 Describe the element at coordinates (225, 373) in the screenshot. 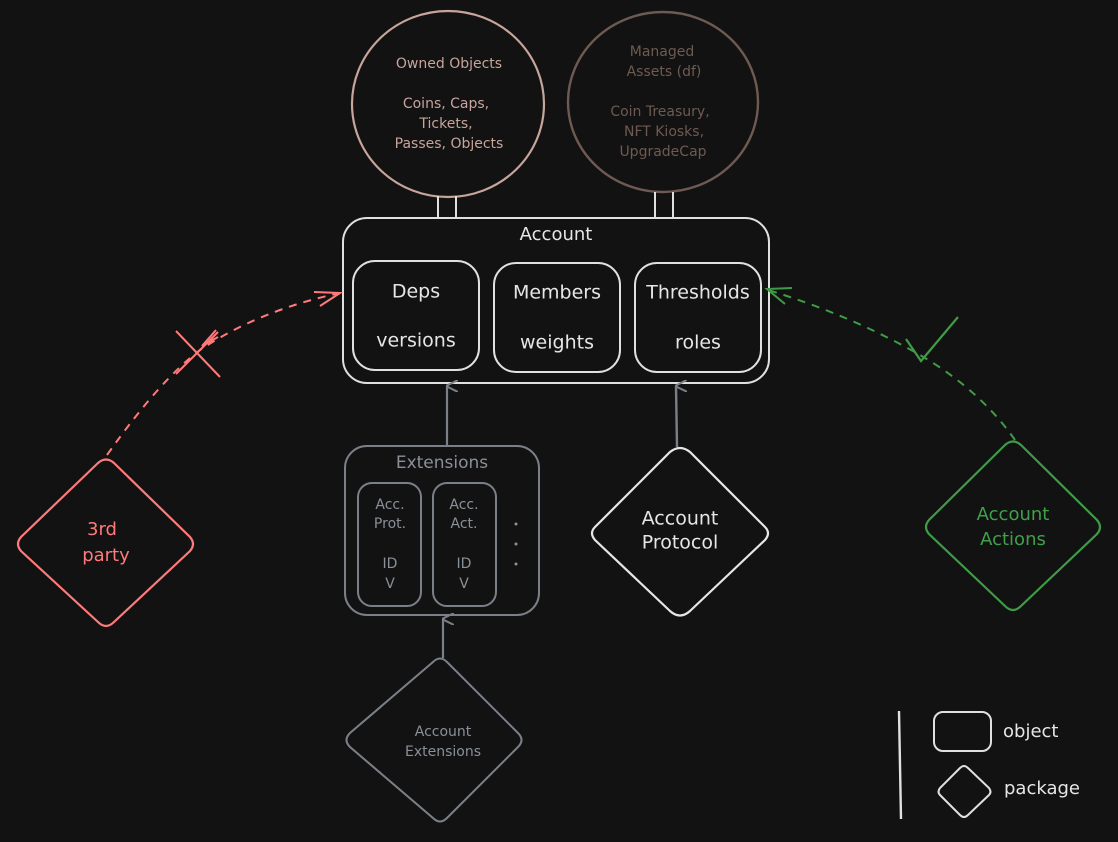

I see `third-party-access-edge` at that location.